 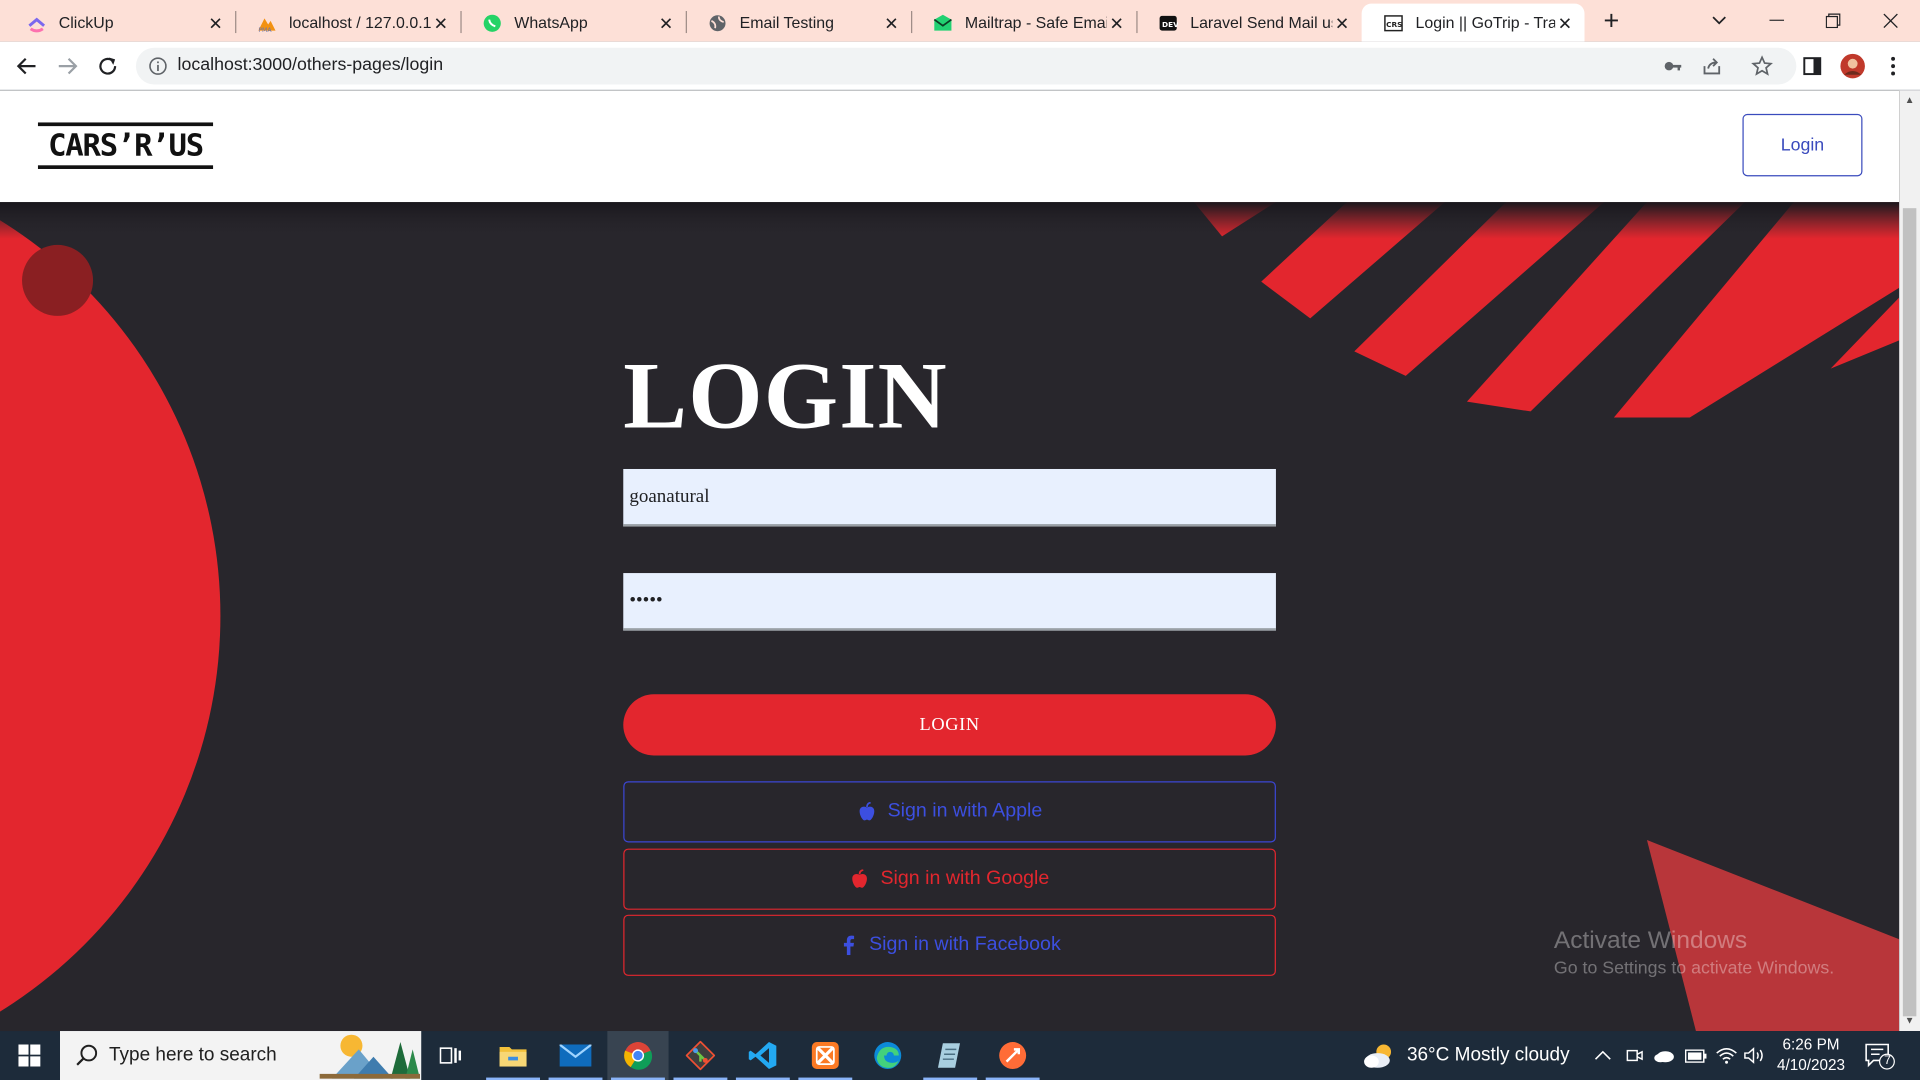 I want to click on meet-now-icon, so click(x=1634, y=1055).